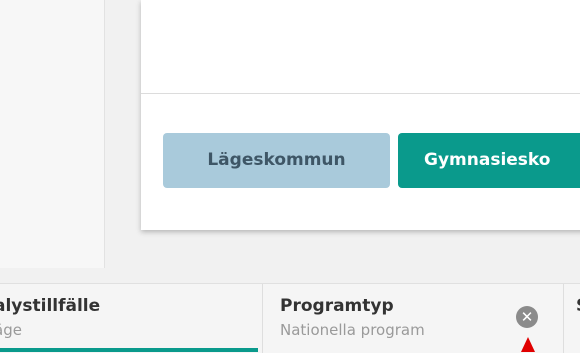  I want to click on gymnasieskola-button: Gymnasiesko, so click(489, 160).